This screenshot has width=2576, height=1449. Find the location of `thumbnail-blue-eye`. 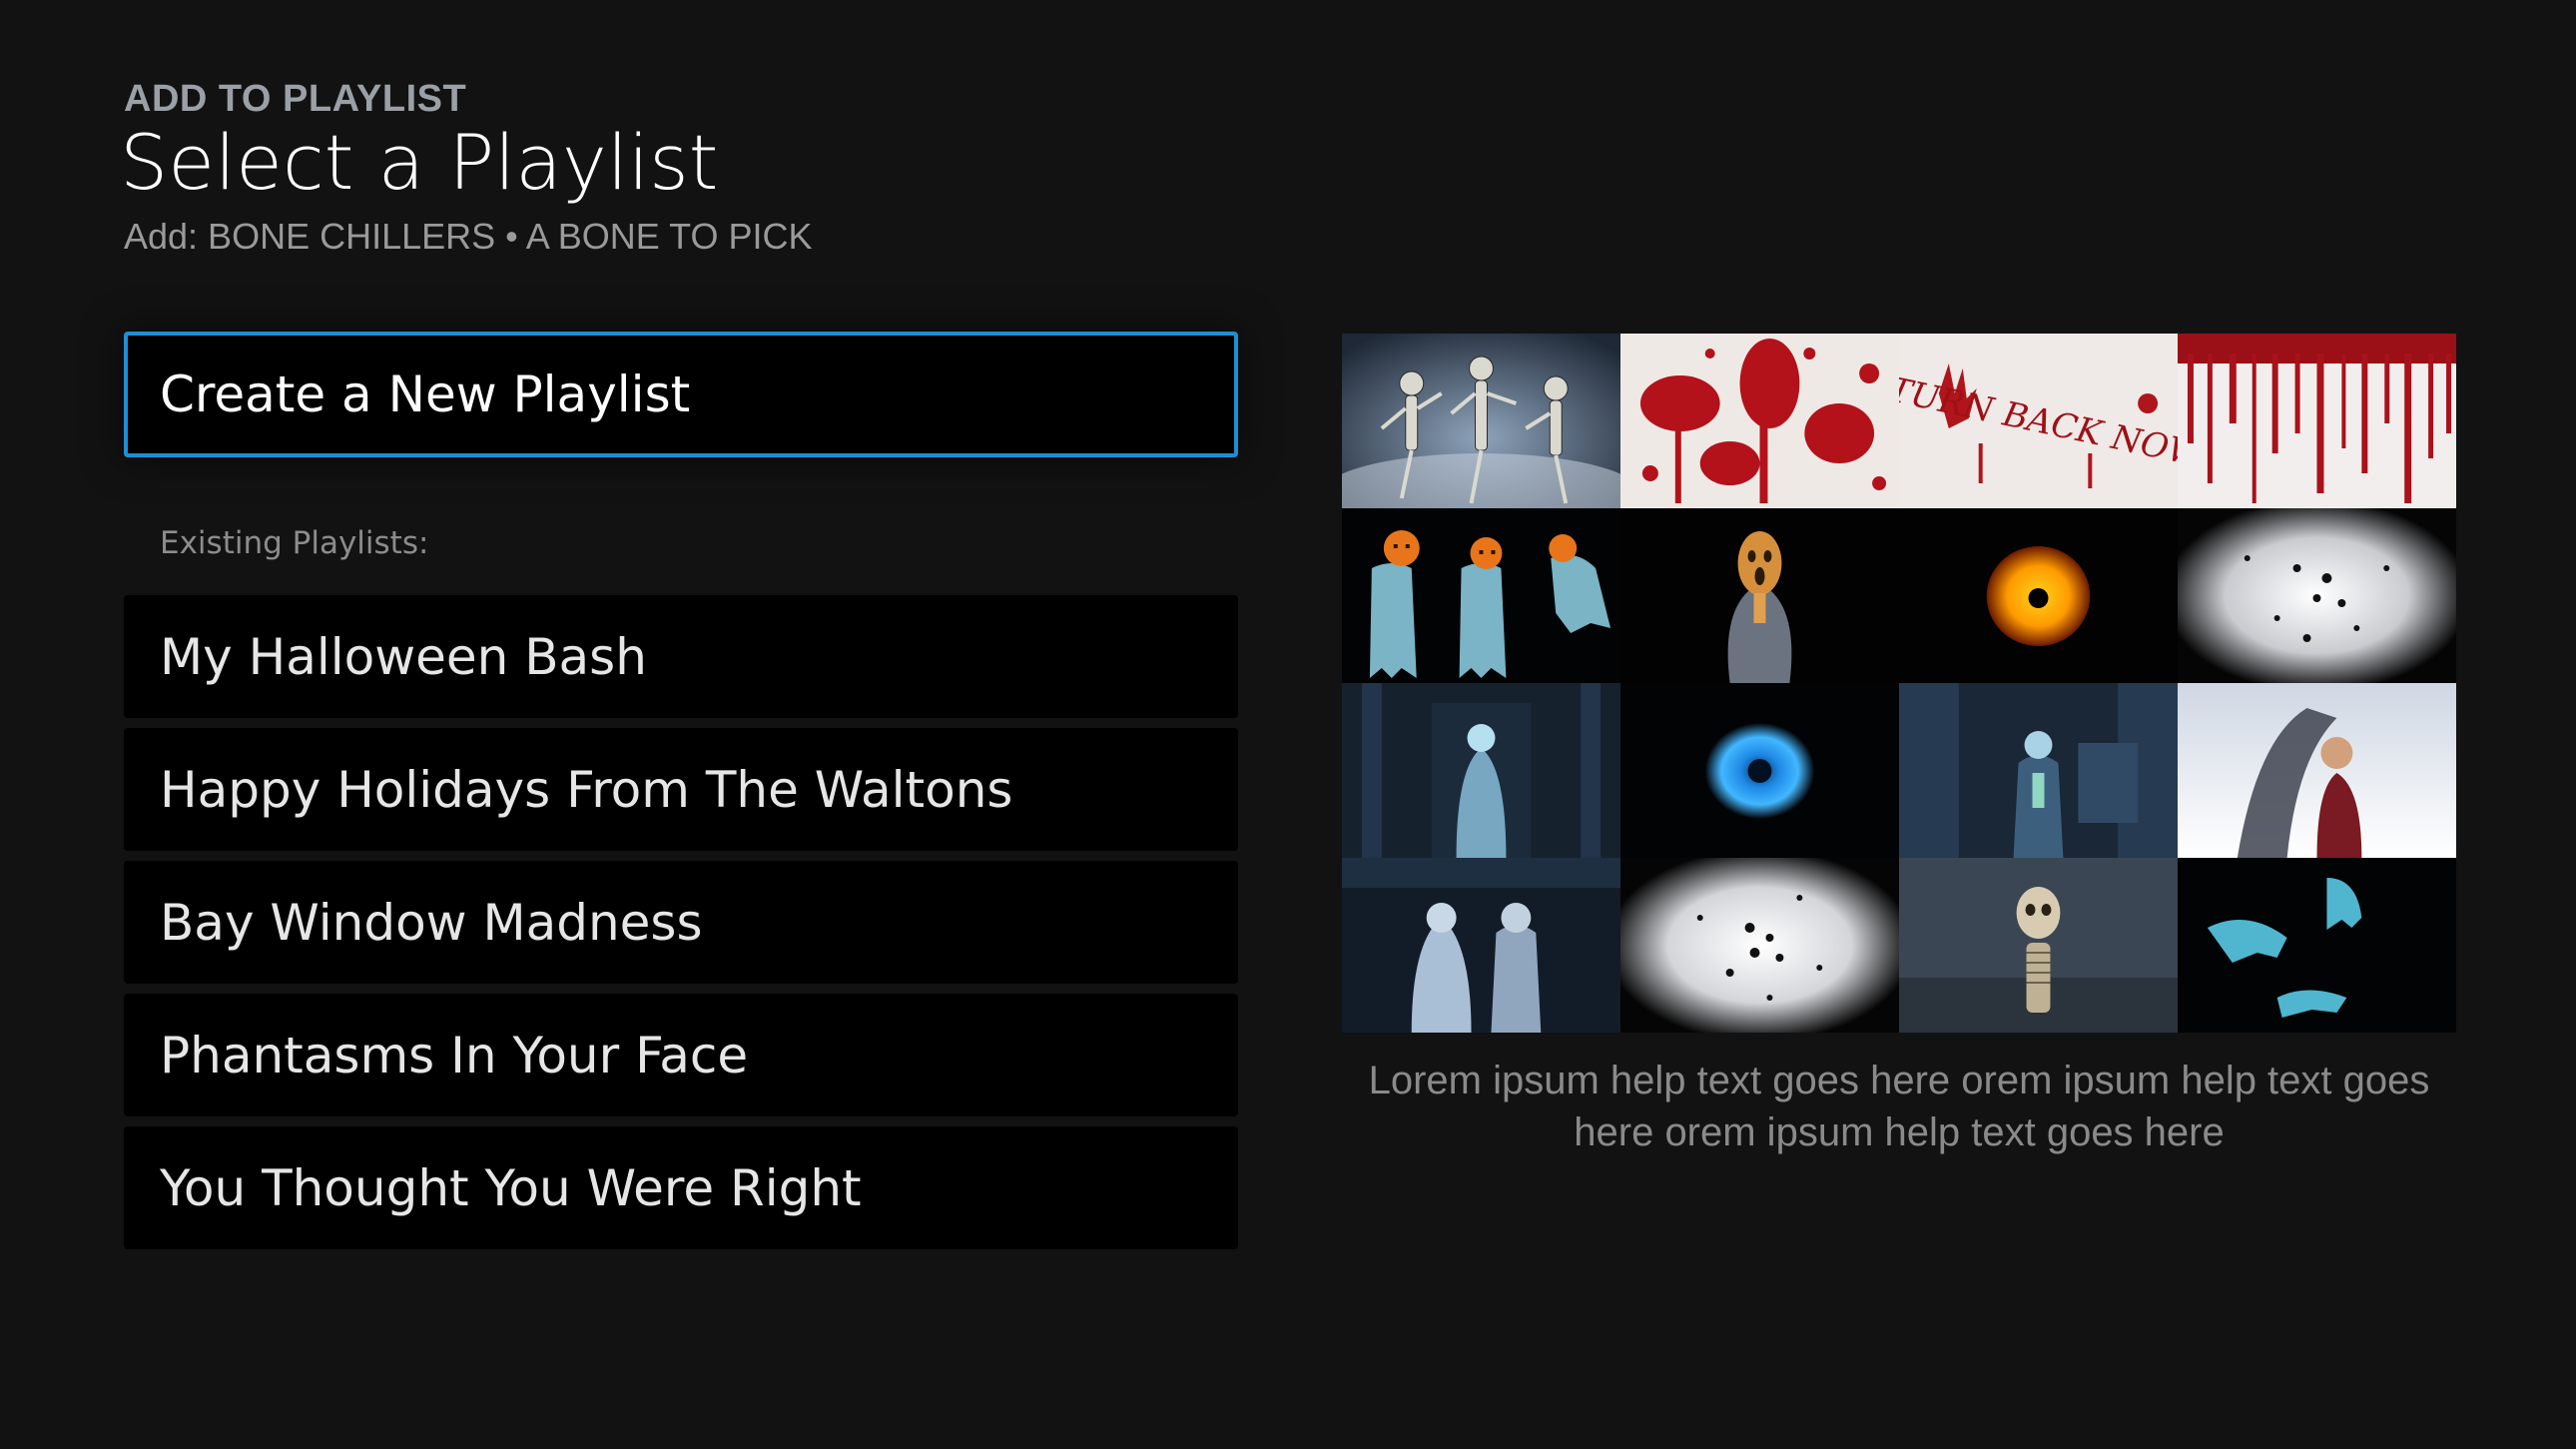

thumbnail-blue-eye is located at coordinates (1759, 771).